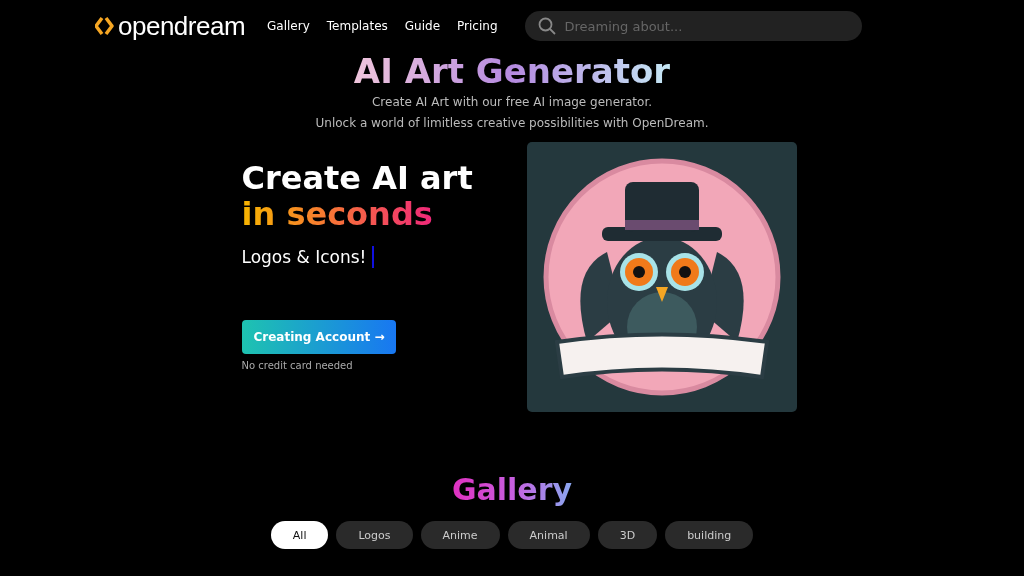 The height and width of the screenshot is (576, 1024). I want to click on filter-tab: 3D, so click(627, 535).